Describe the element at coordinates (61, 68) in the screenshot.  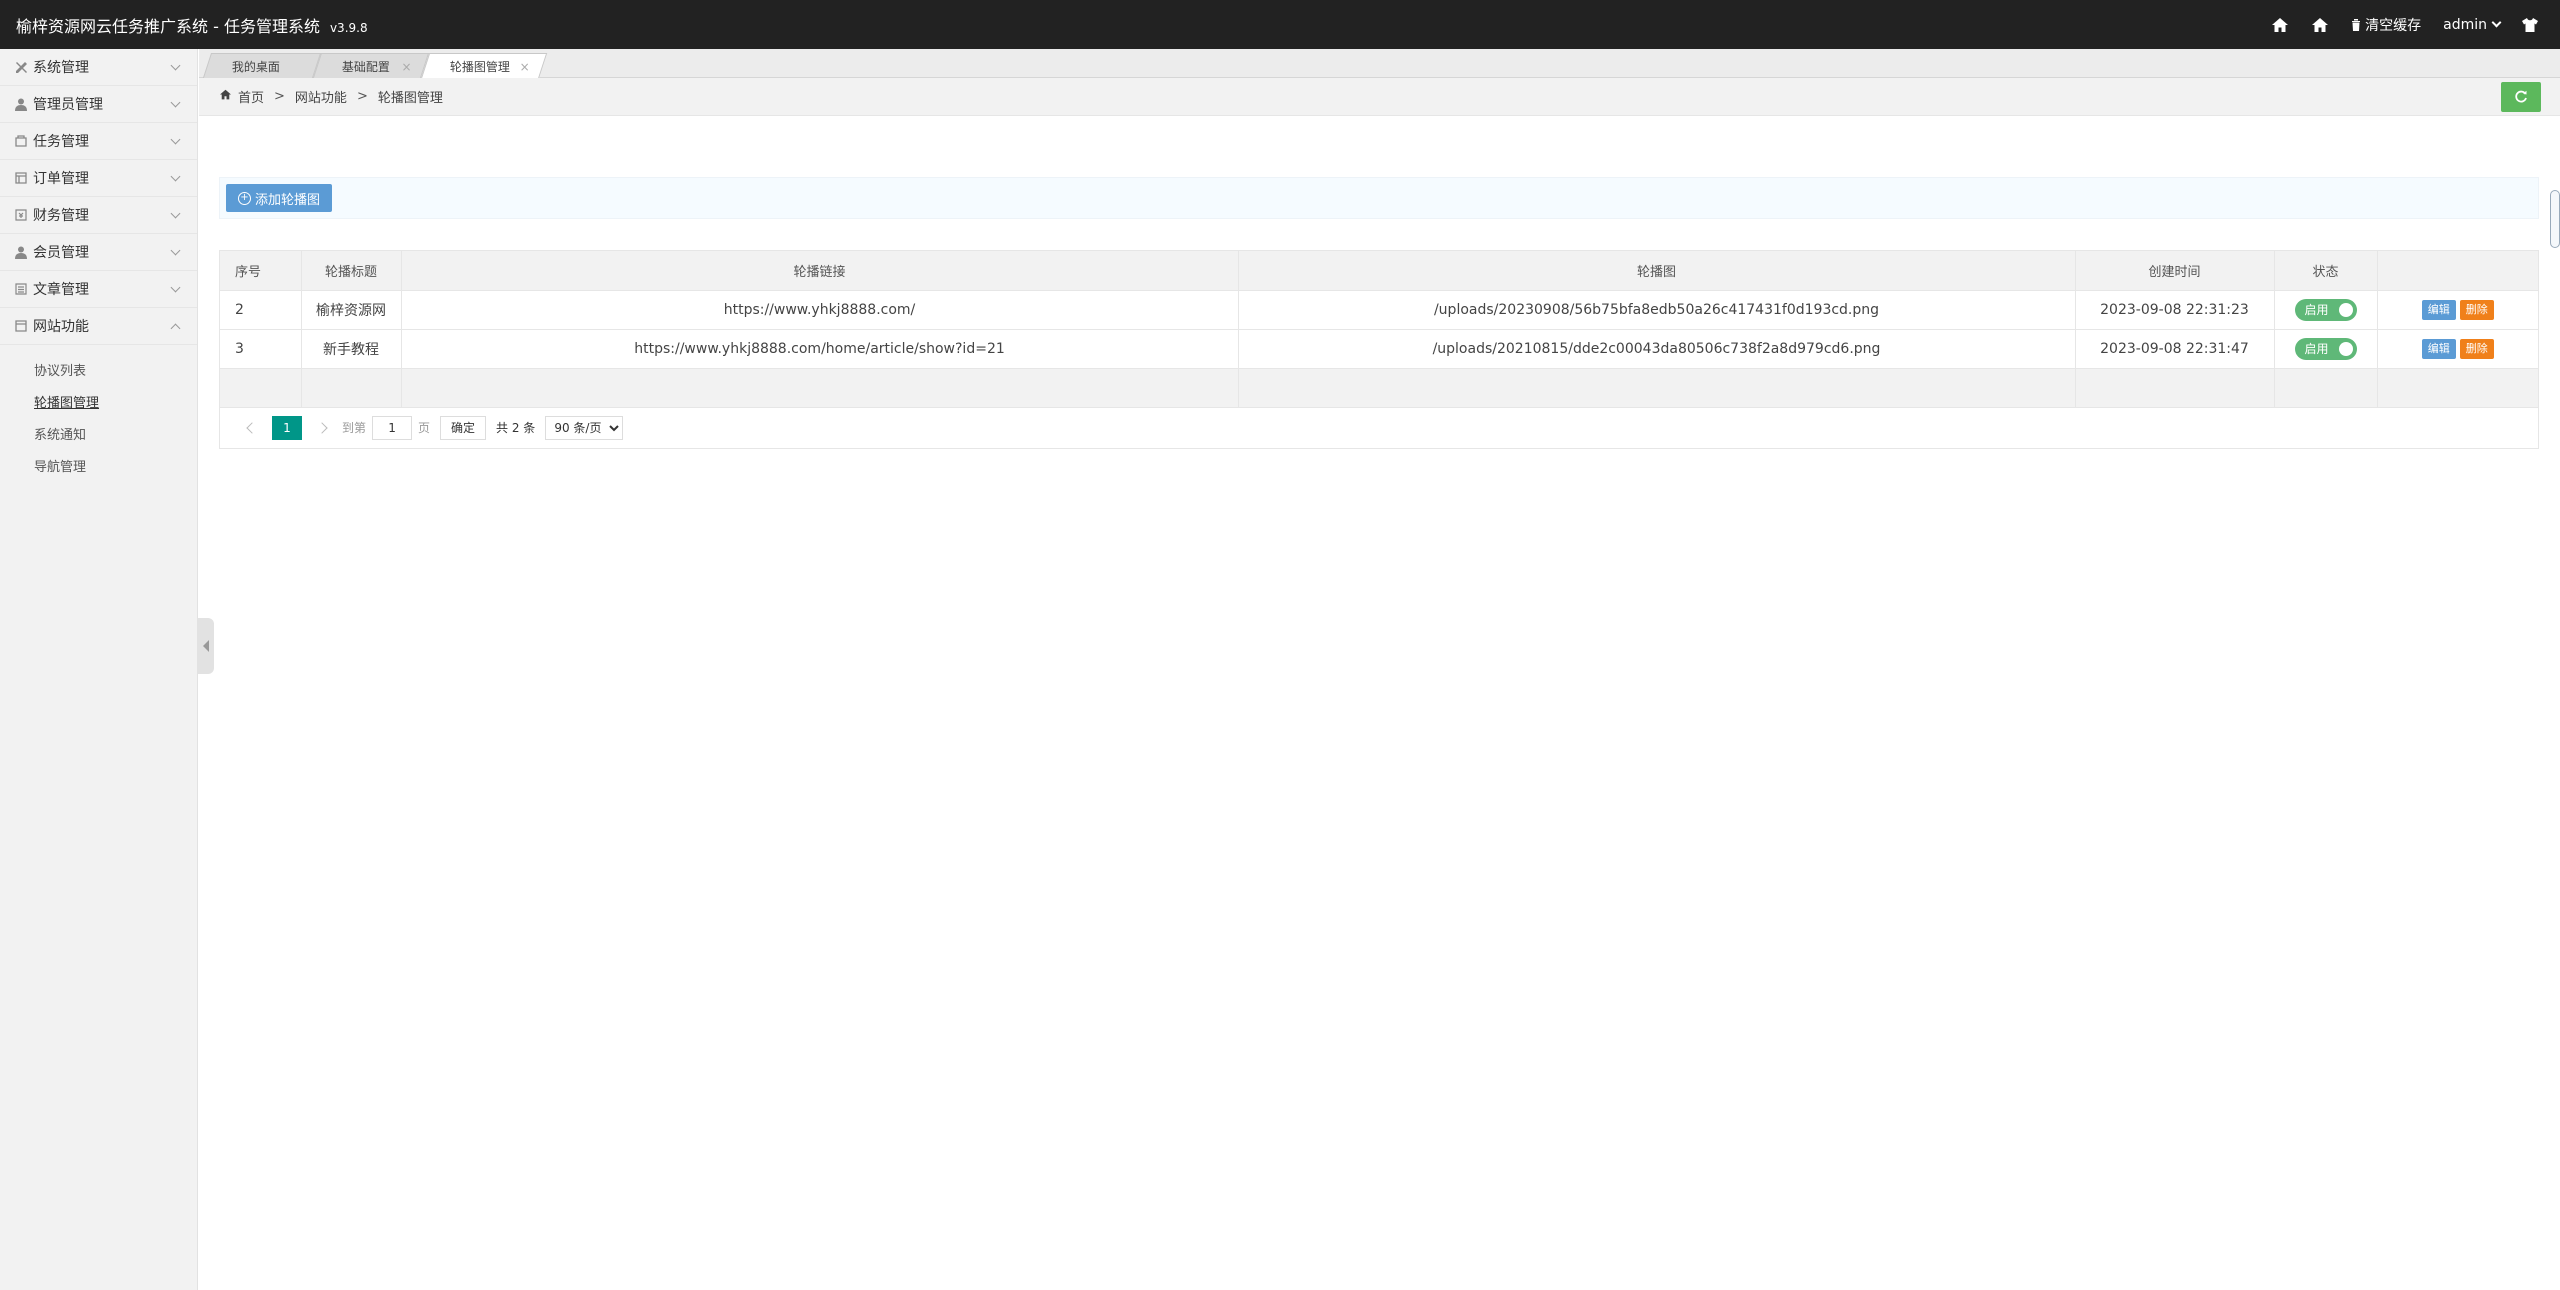
I see `sidebar-item-label: 系统管理` at that location.